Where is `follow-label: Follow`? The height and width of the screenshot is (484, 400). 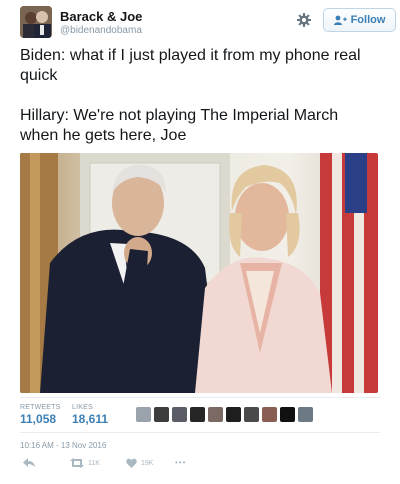 follow-label: Follow is located at coordinates (368, 20).